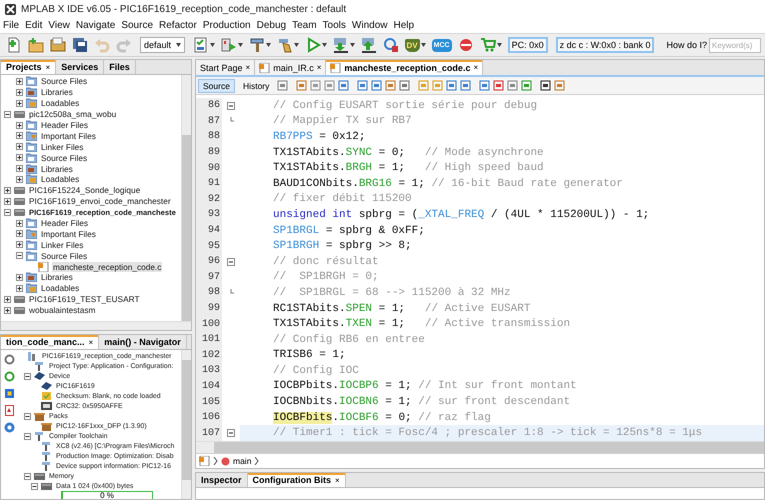  Describe the element at coordinates (85, 190) in the screenshot. I see `tree-item: PIC16F15224_Sonde_logique` at that location.